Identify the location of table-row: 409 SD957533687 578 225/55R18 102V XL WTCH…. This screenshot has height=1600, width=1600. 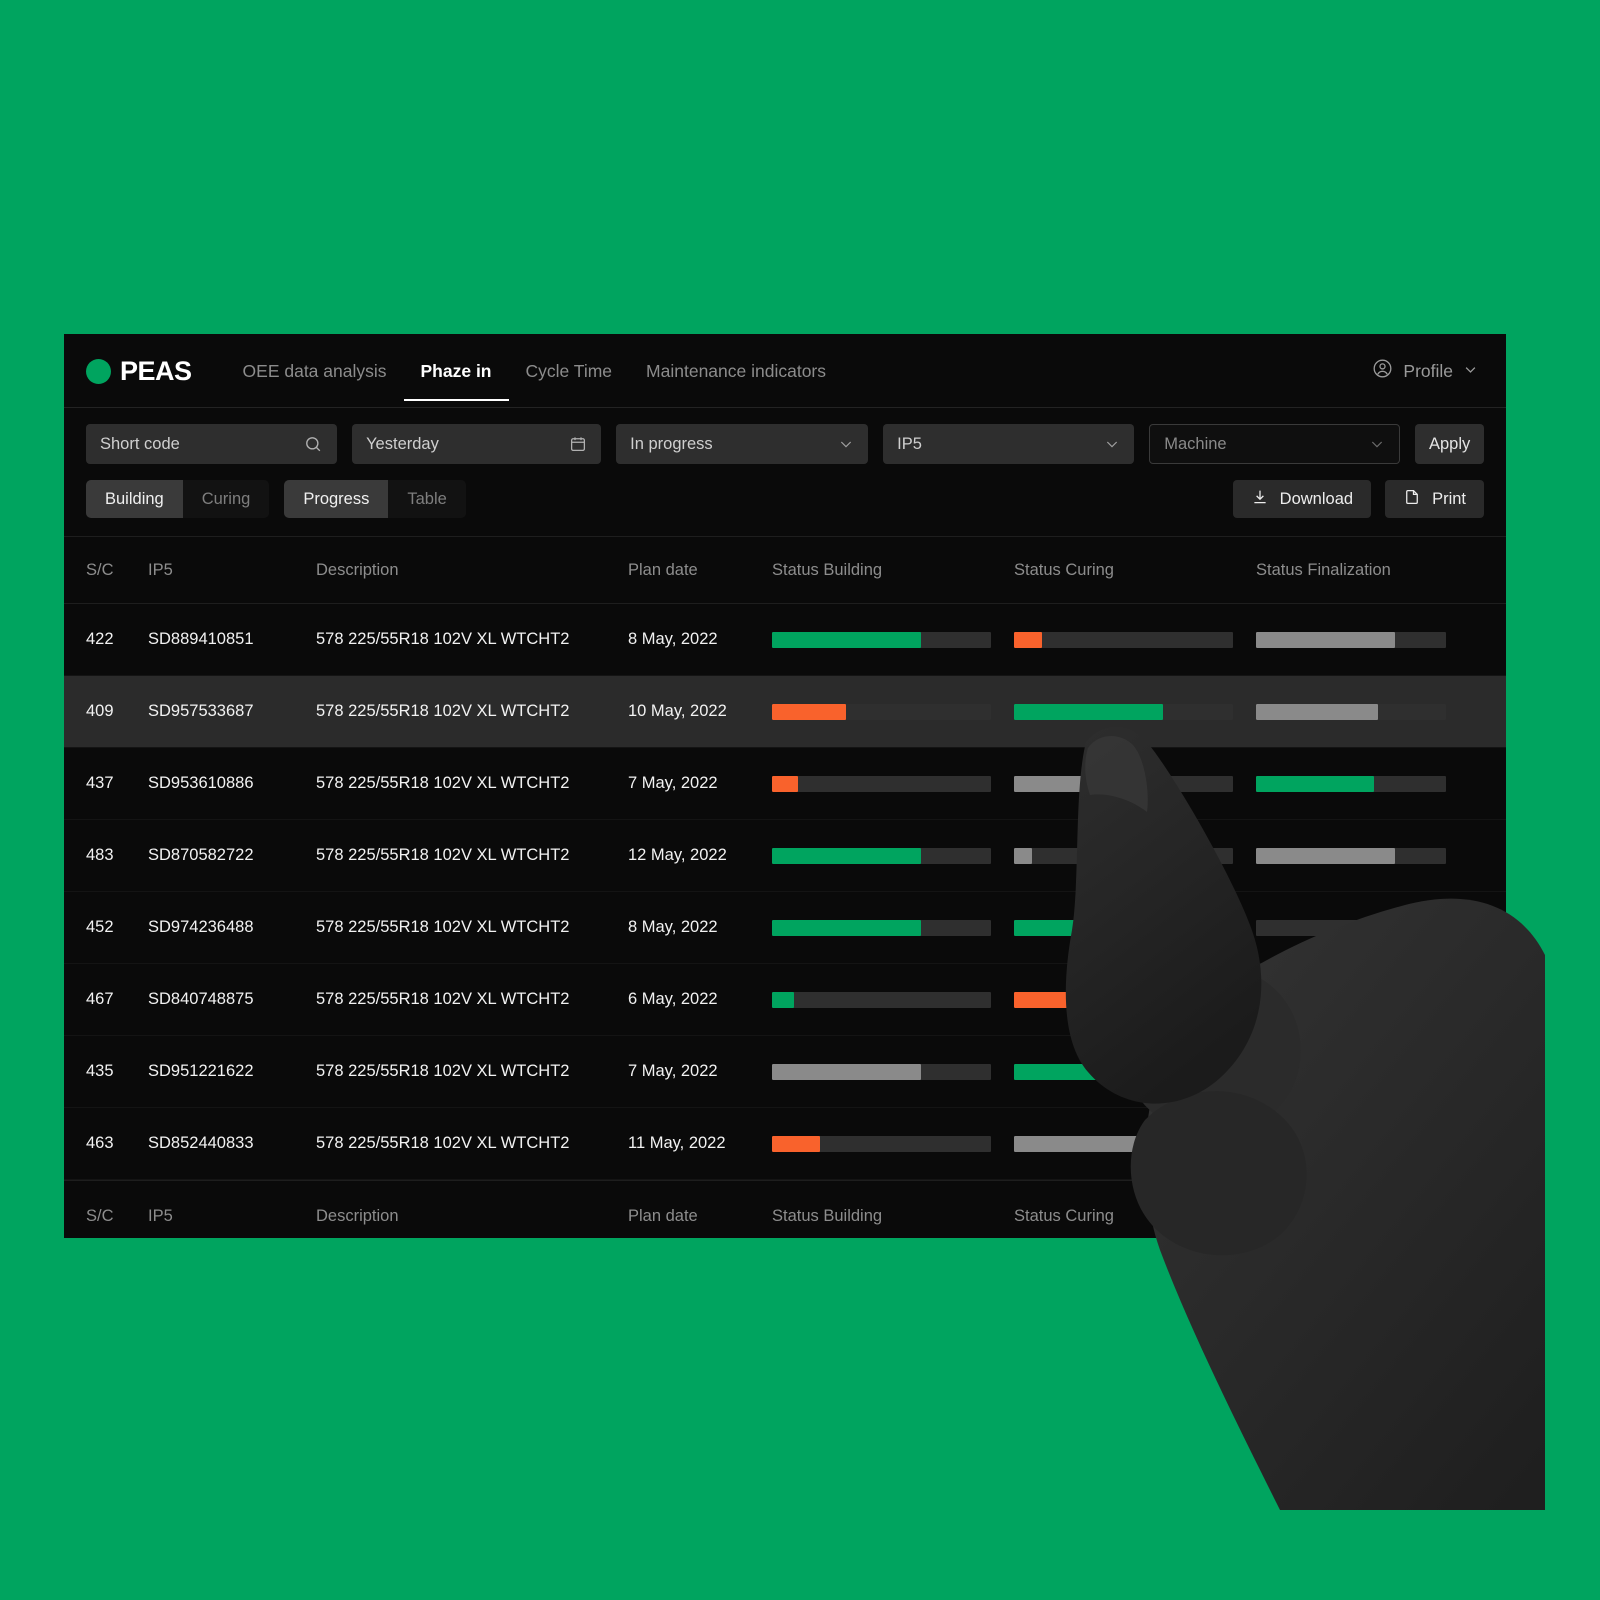
(785, 712).